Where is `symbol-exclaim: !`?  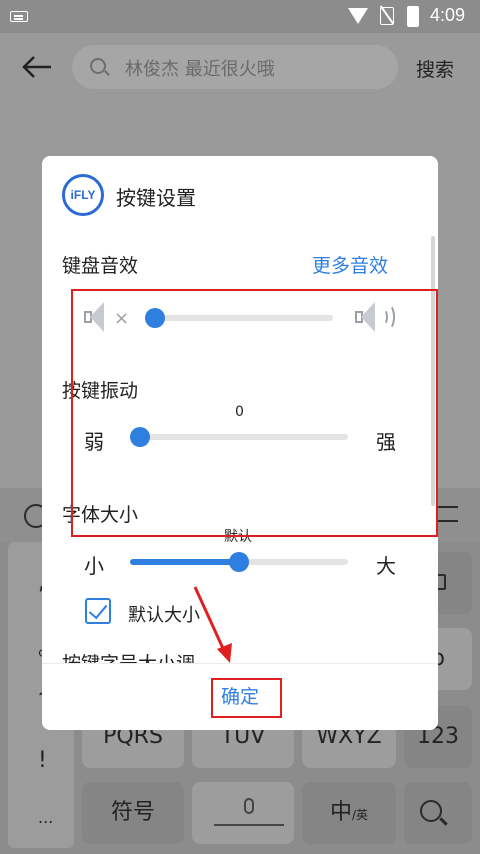
symbol-exclaim: ! is located at coordinates (42, 760).